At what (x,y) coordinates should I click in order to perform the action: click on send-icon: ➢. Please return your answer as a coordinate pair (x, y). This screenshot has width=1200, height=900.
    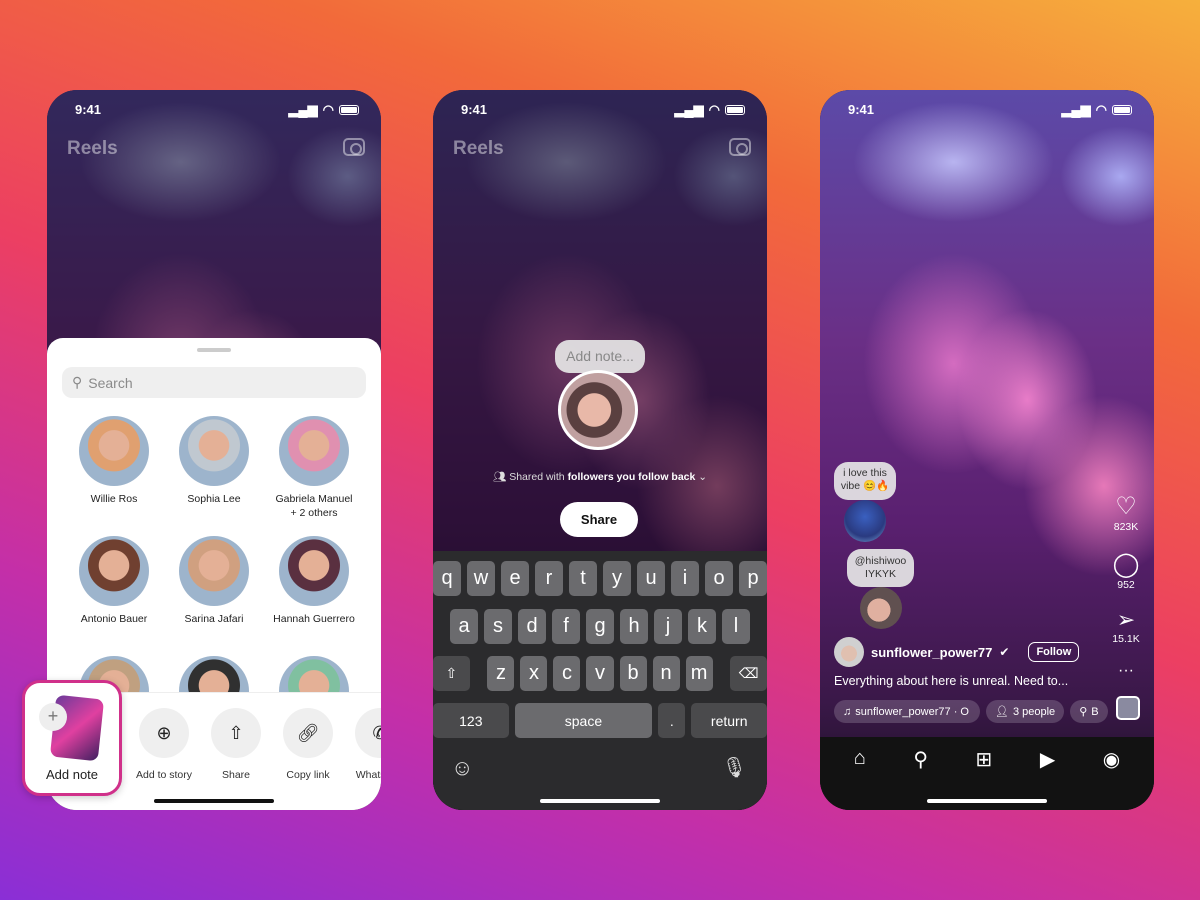
    Looking at the image, I should click on (1126, 619).